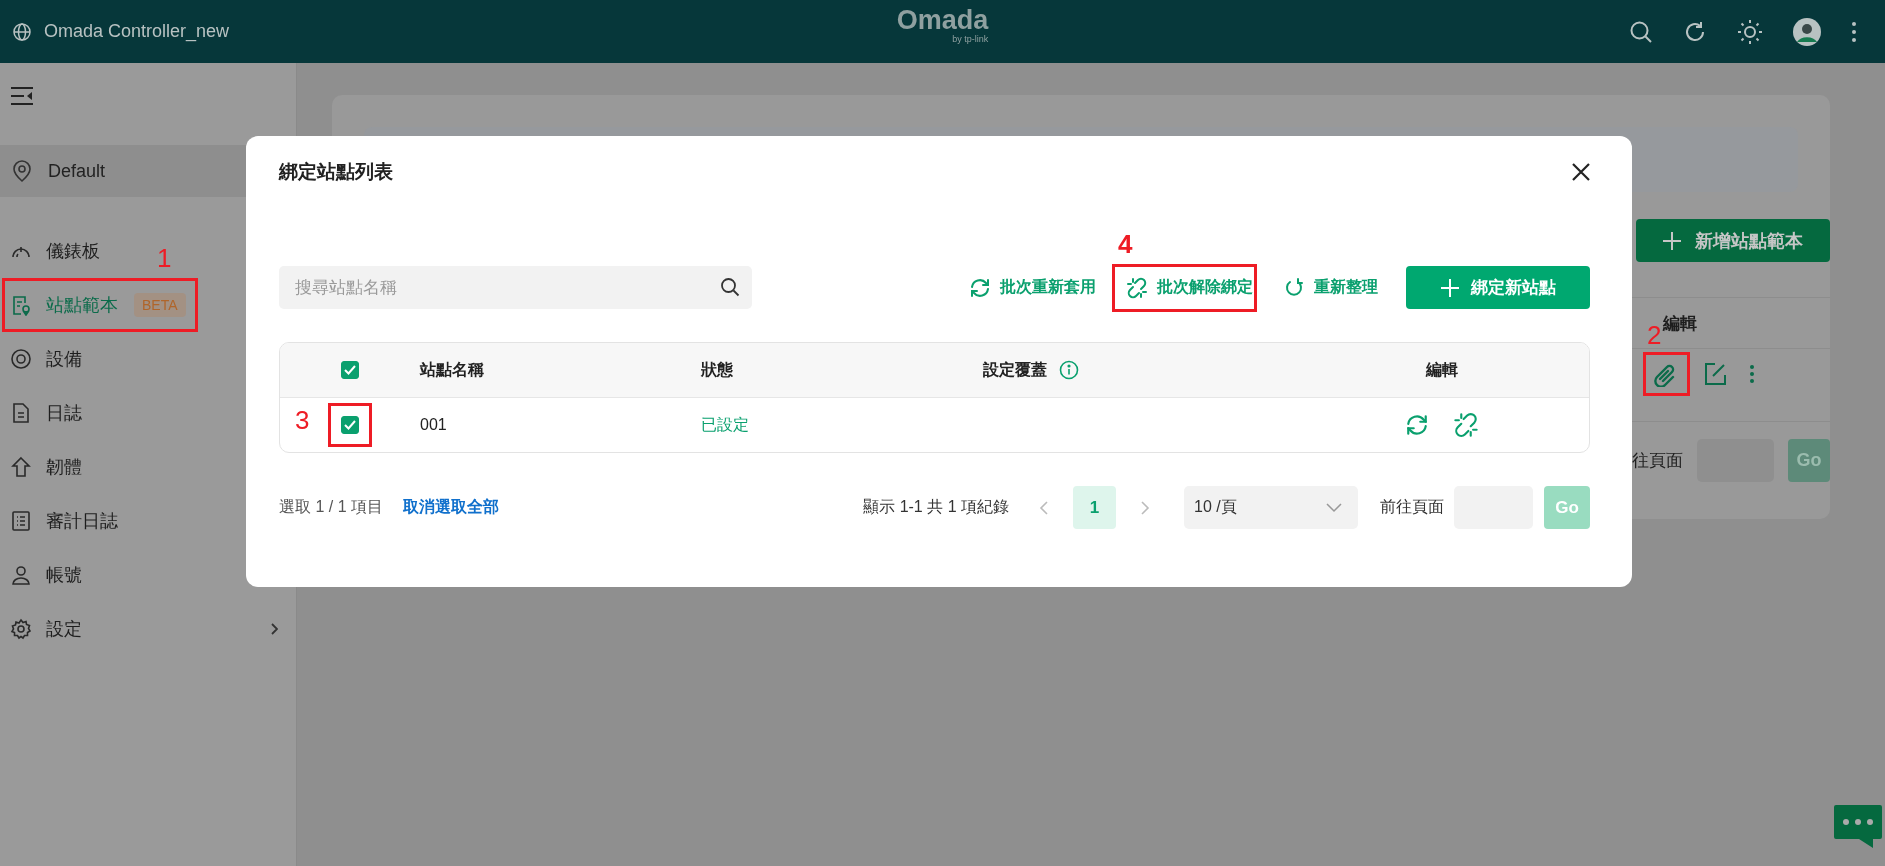 Image resolution: width=1885 pixels, height=866 pixels. What do you see at coordinates (331, 507) in the screenshot?
I see `selection-count: 選取 1 / 1 項目` at bounding box center [331, 507].